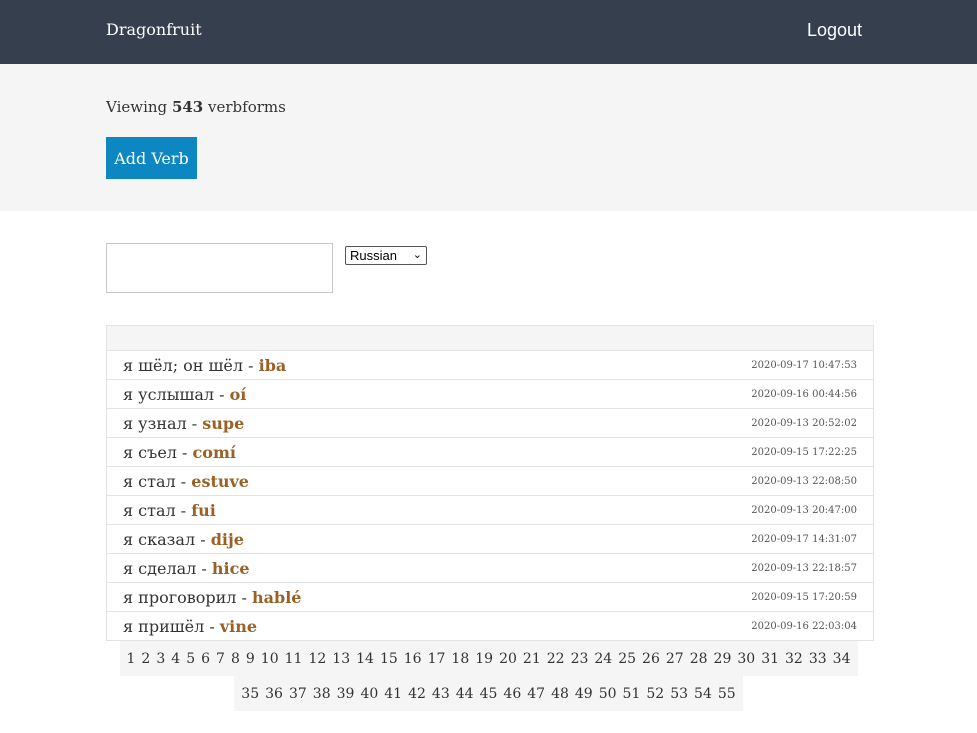  What do you see at coordinates (556, 659) in the screenshot?
I see `page-link: 22` at bounding box center [556, 659].